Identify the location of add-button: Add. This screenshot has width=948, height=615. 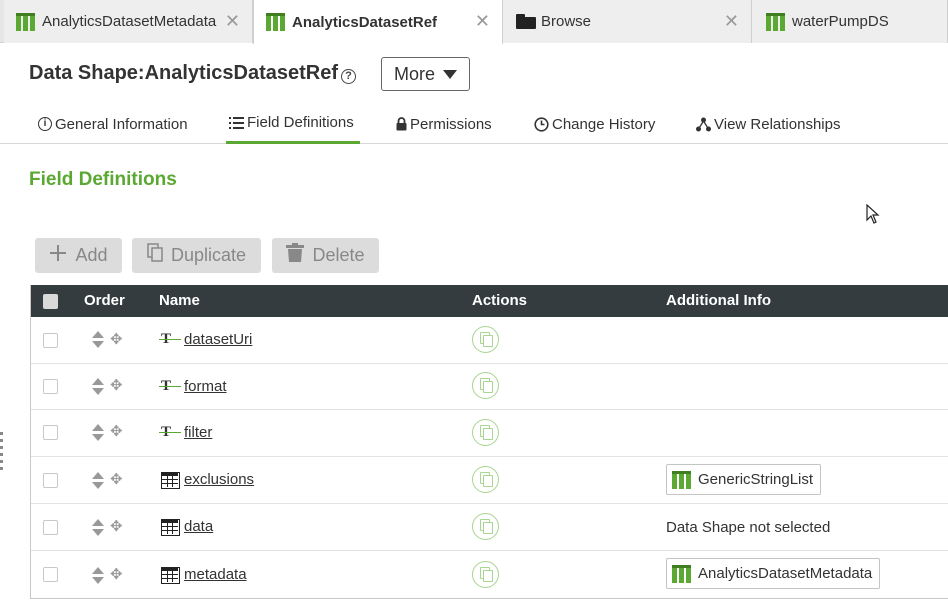
(78, 255).